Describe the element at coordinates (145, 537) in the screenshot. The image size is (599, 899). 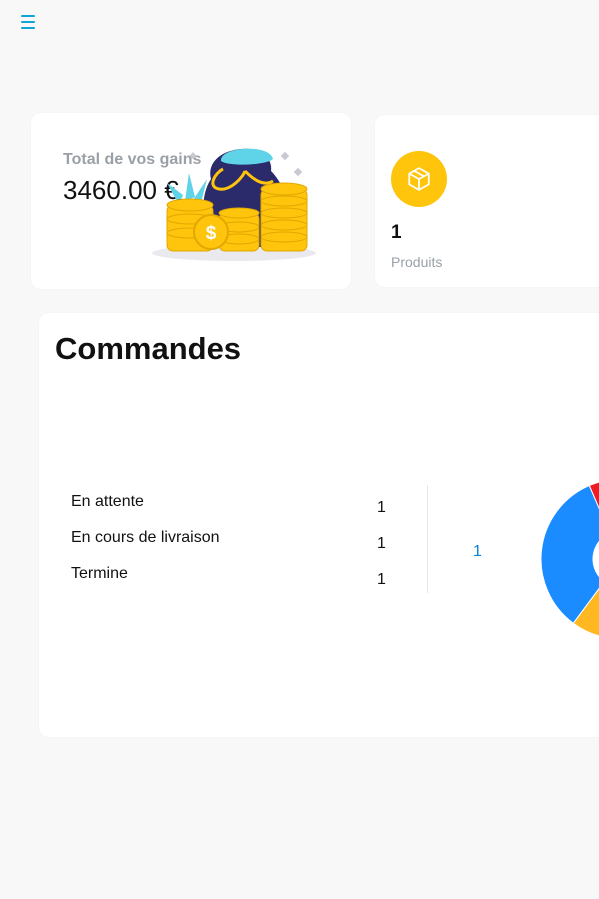
I see `status-label: En cours de livraison` at that location.